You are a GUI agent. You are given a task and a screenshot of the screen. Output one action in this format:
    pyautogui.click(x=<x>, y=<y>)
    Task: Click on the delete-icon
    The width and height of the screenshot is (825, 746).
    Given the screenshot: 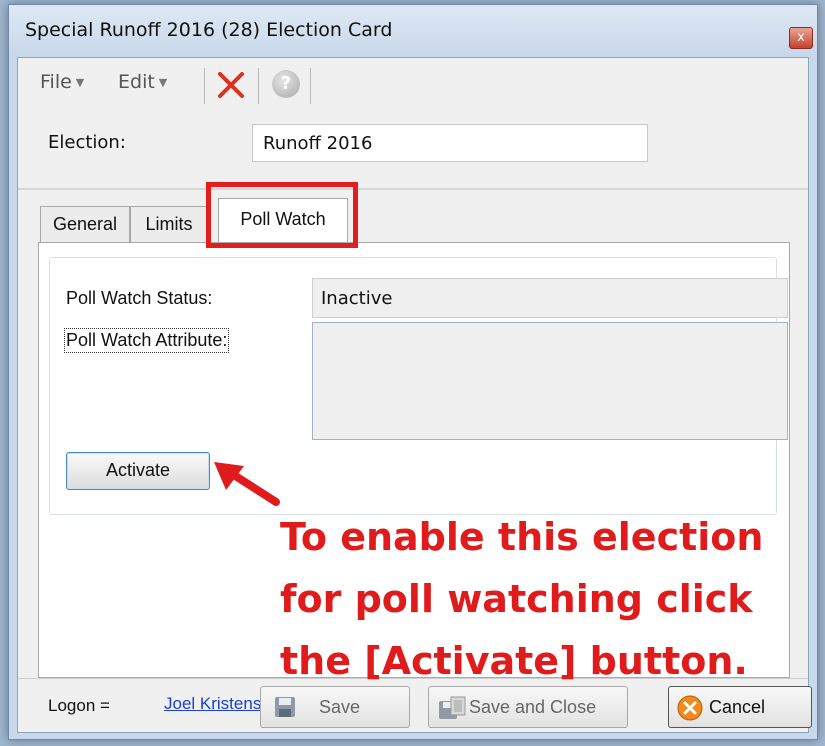 What is the action you would take?
    pyautogui.click(x=231, y=85)
    